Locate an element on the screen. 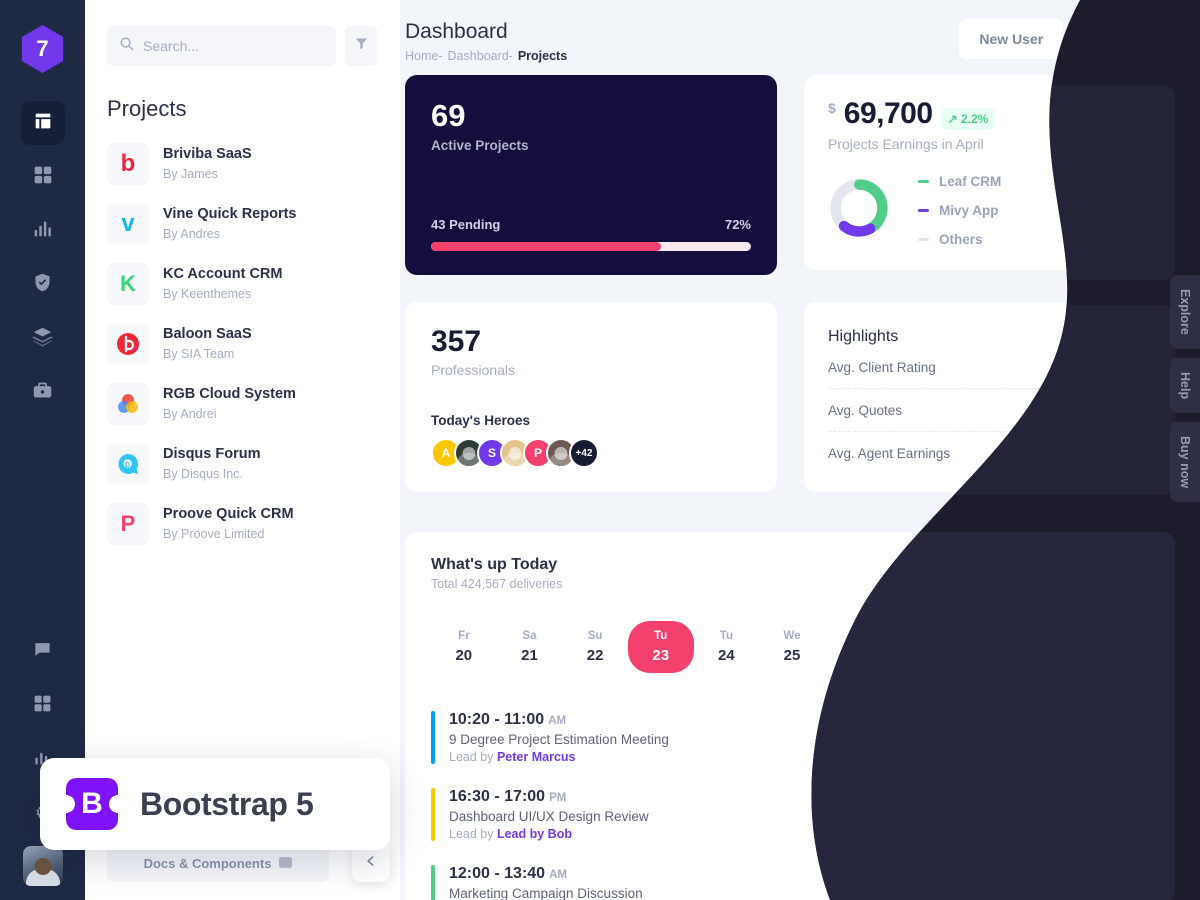  shield-check-icon is located at coordinates (42, 285).